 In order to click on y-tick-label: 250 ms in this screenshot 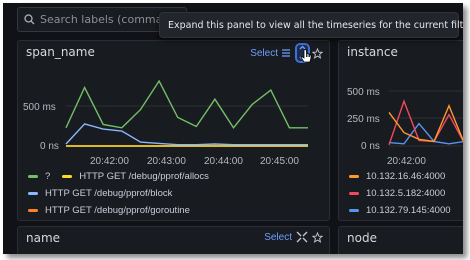, I will do `click(363, 119)`.